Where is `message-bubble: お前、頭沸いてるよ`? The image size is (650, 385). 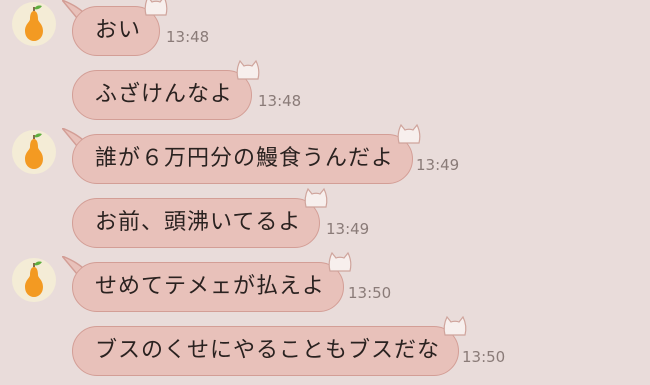 message-bubble: お前、頭沸いてるよ is located at coordinates (200, 217).